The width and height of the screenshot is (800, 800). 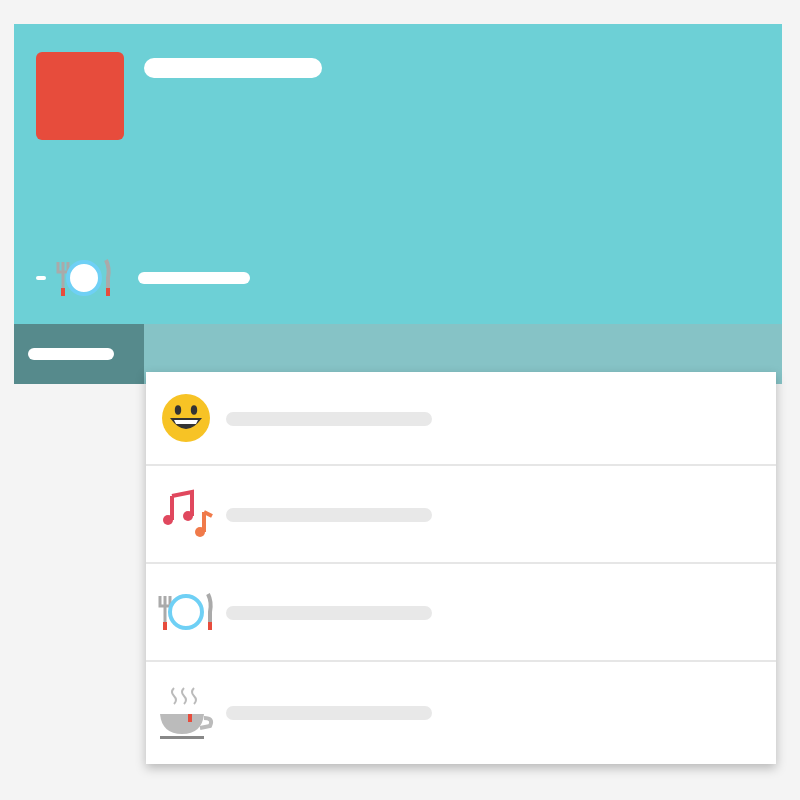 I want to click on tab-label-placeholder, so click(x=71, y=354).